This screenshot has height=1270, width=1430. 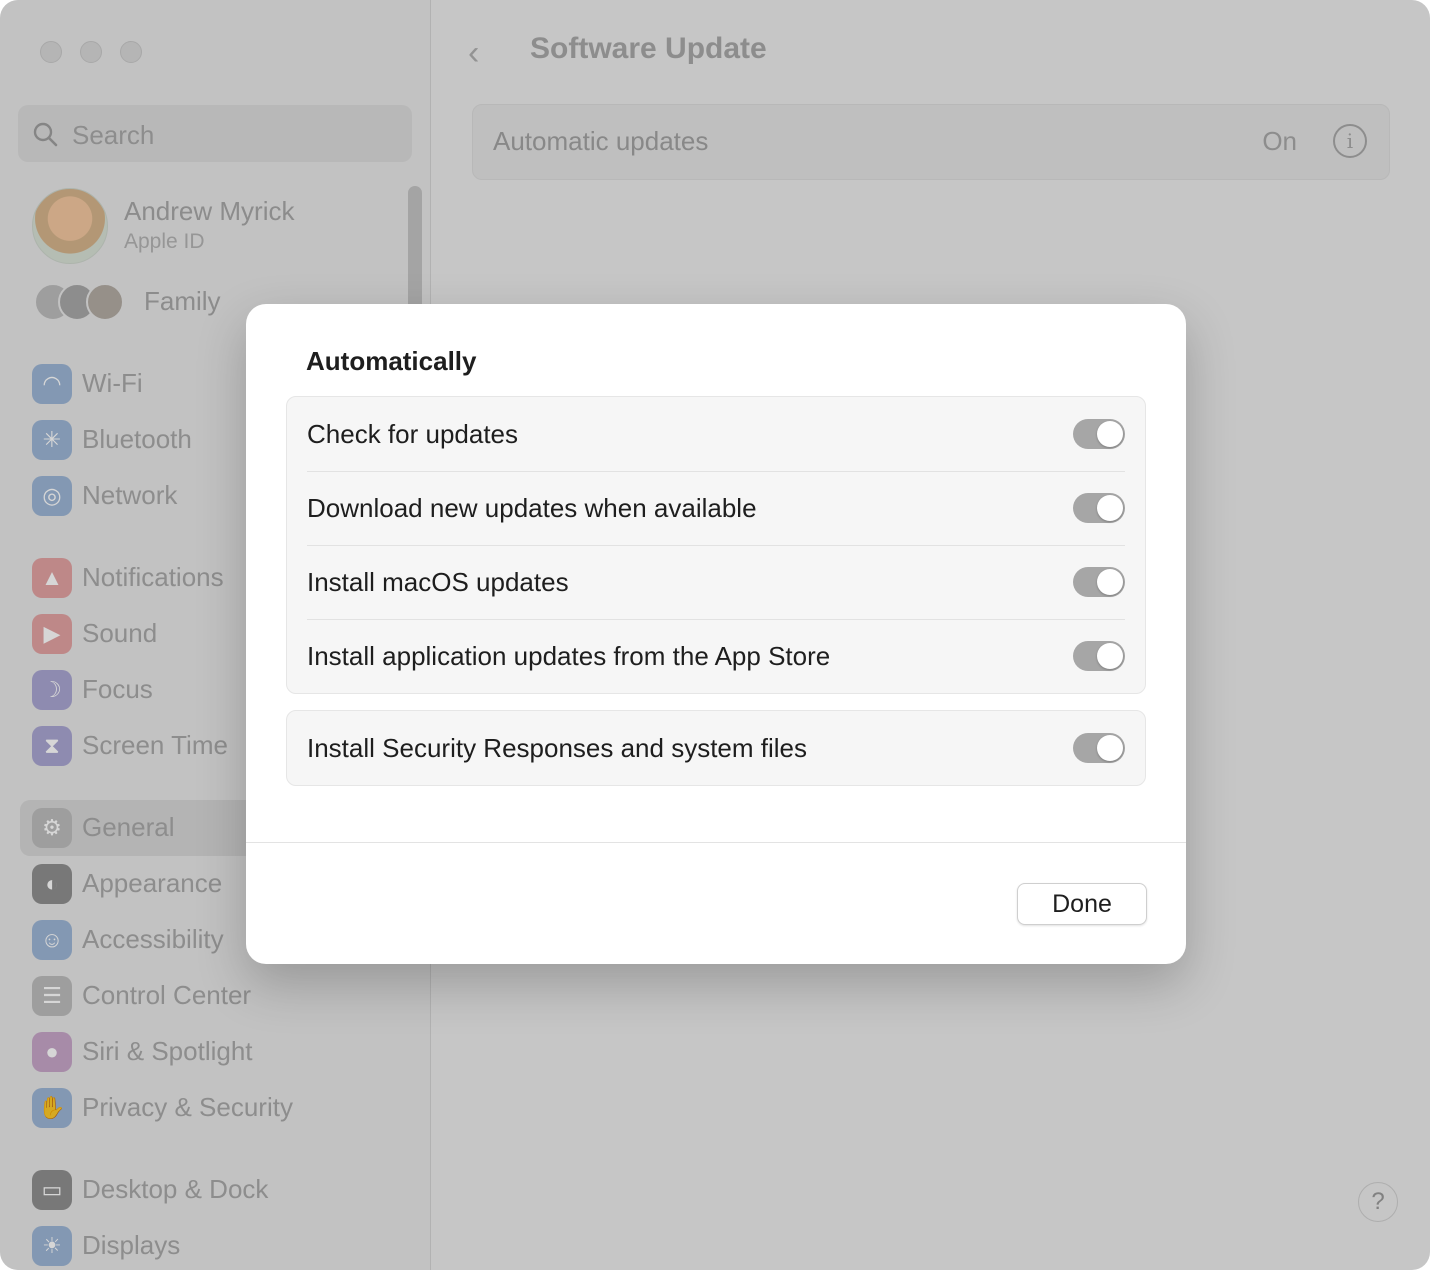 What do you see at coordinates (391, 361) in the screenshot?
I see `sheet-title: Automatically` at bounding box center [391, 361].